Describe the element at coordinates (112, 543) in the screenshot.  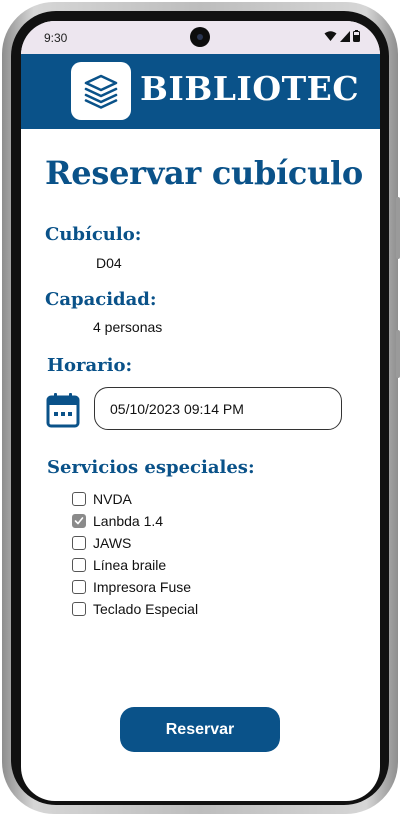
I see `service-label: JAWS` at that location.